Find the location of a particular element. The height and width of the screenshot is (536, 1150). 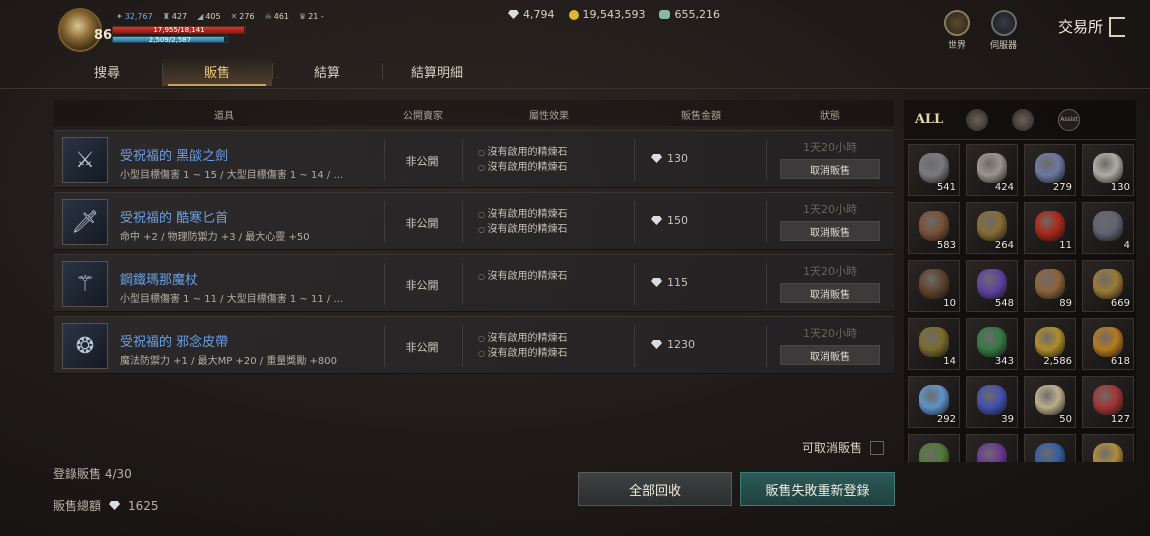

world-button: 世界 is located at coordinates (957, 30).